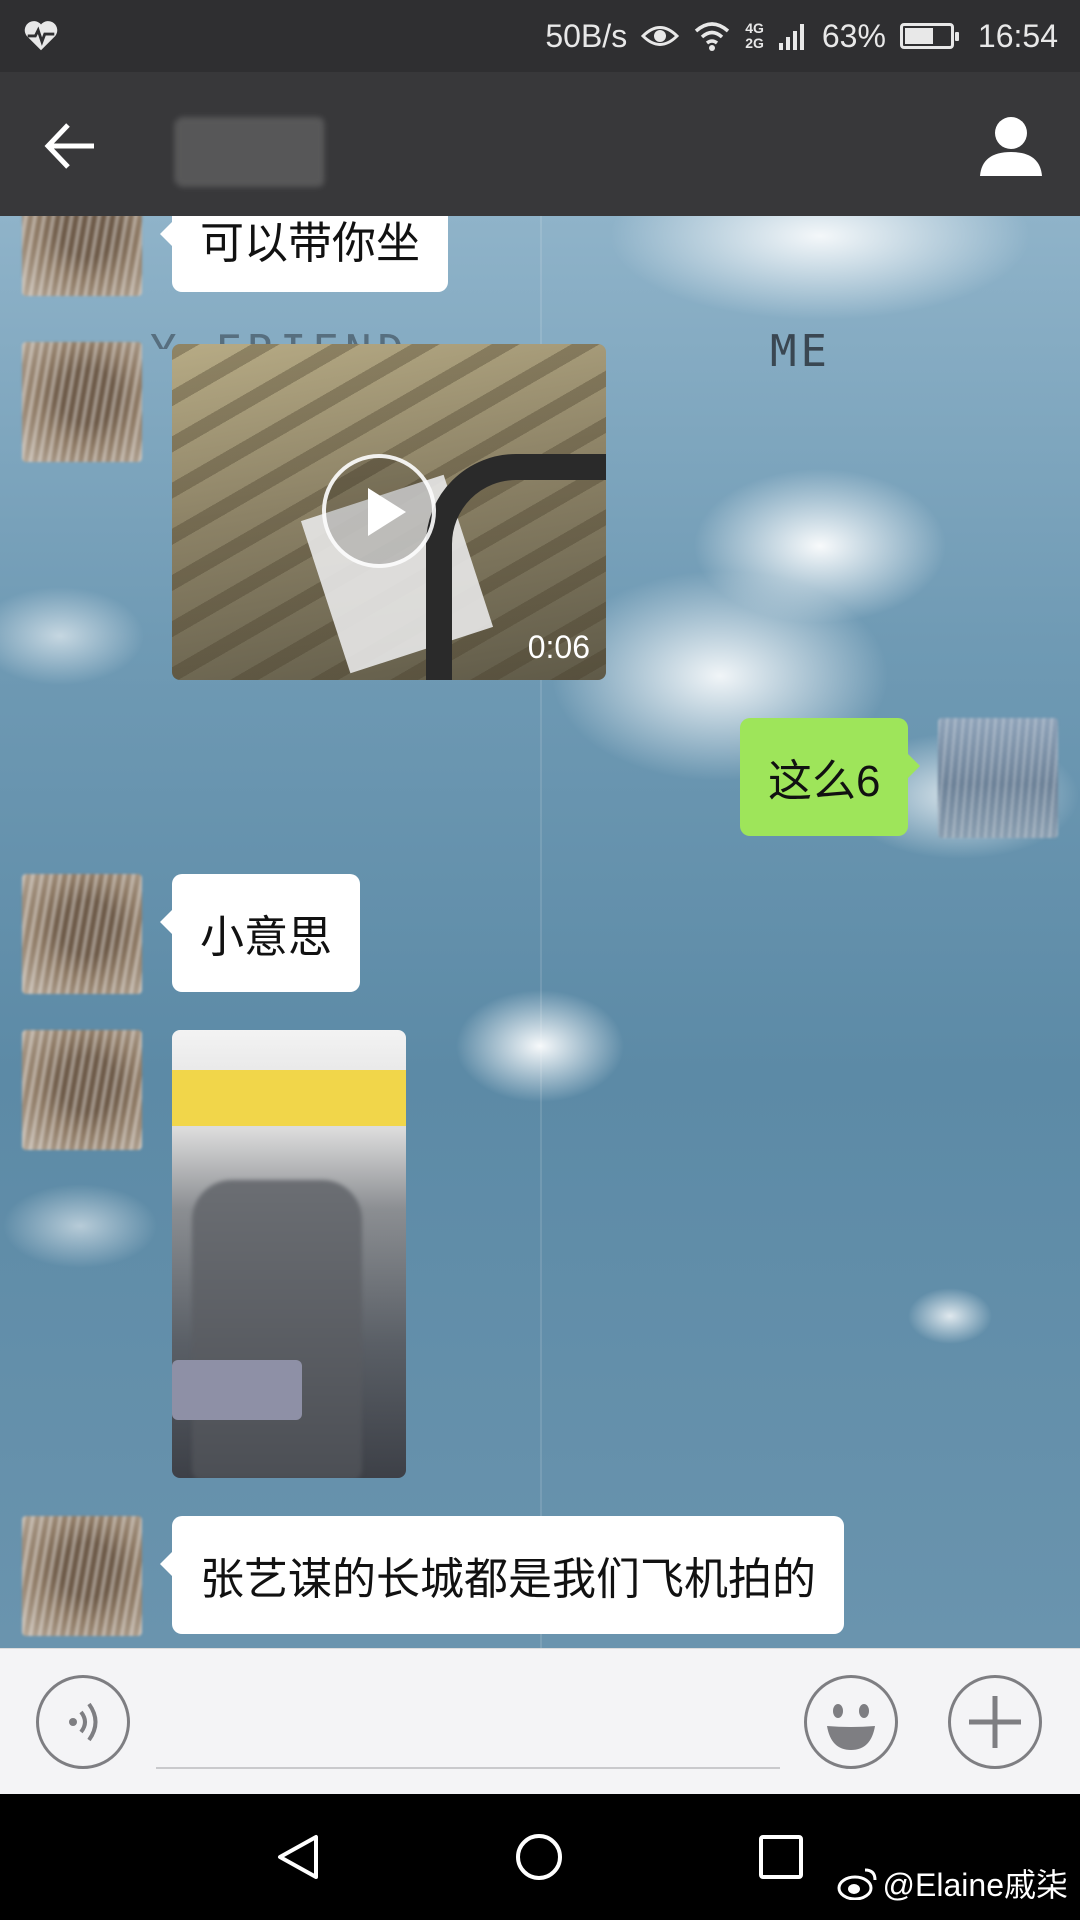  Describe the element at coordinates (468, 1768) in the screenshot. I see `message-input` at that location.